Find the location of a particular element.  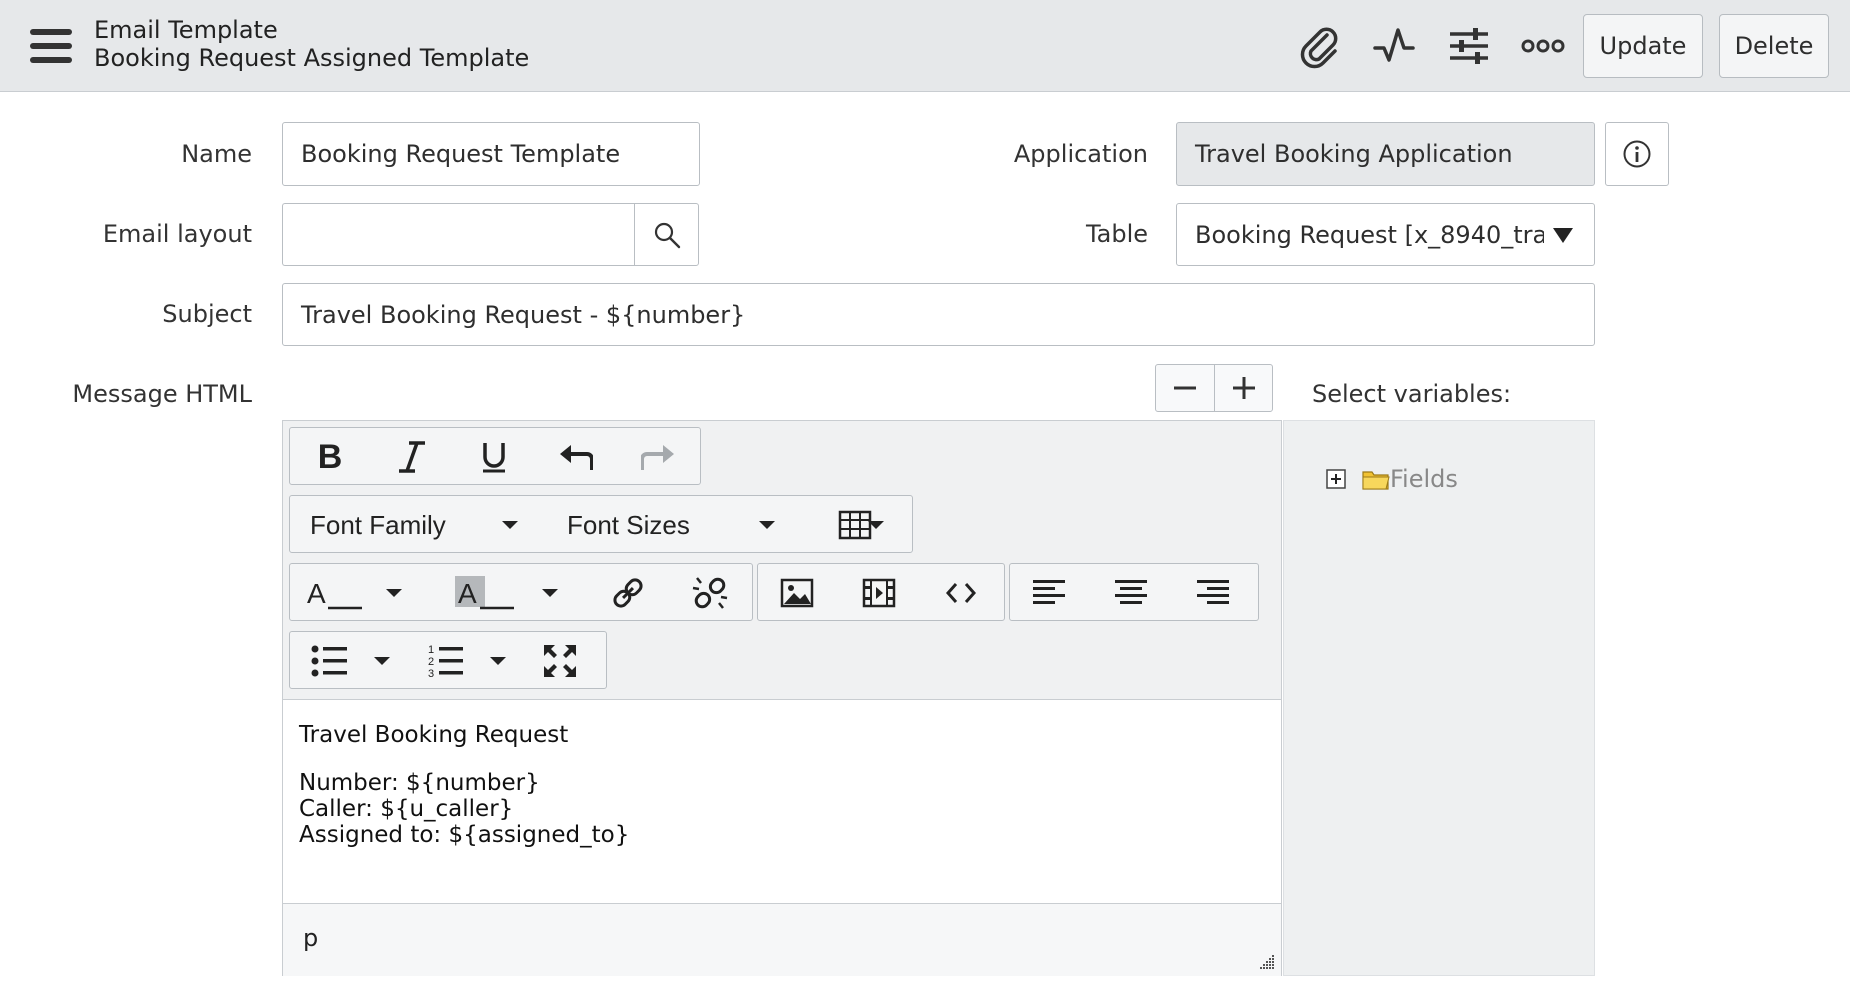

align-group is located at coordinates (1134, 592).